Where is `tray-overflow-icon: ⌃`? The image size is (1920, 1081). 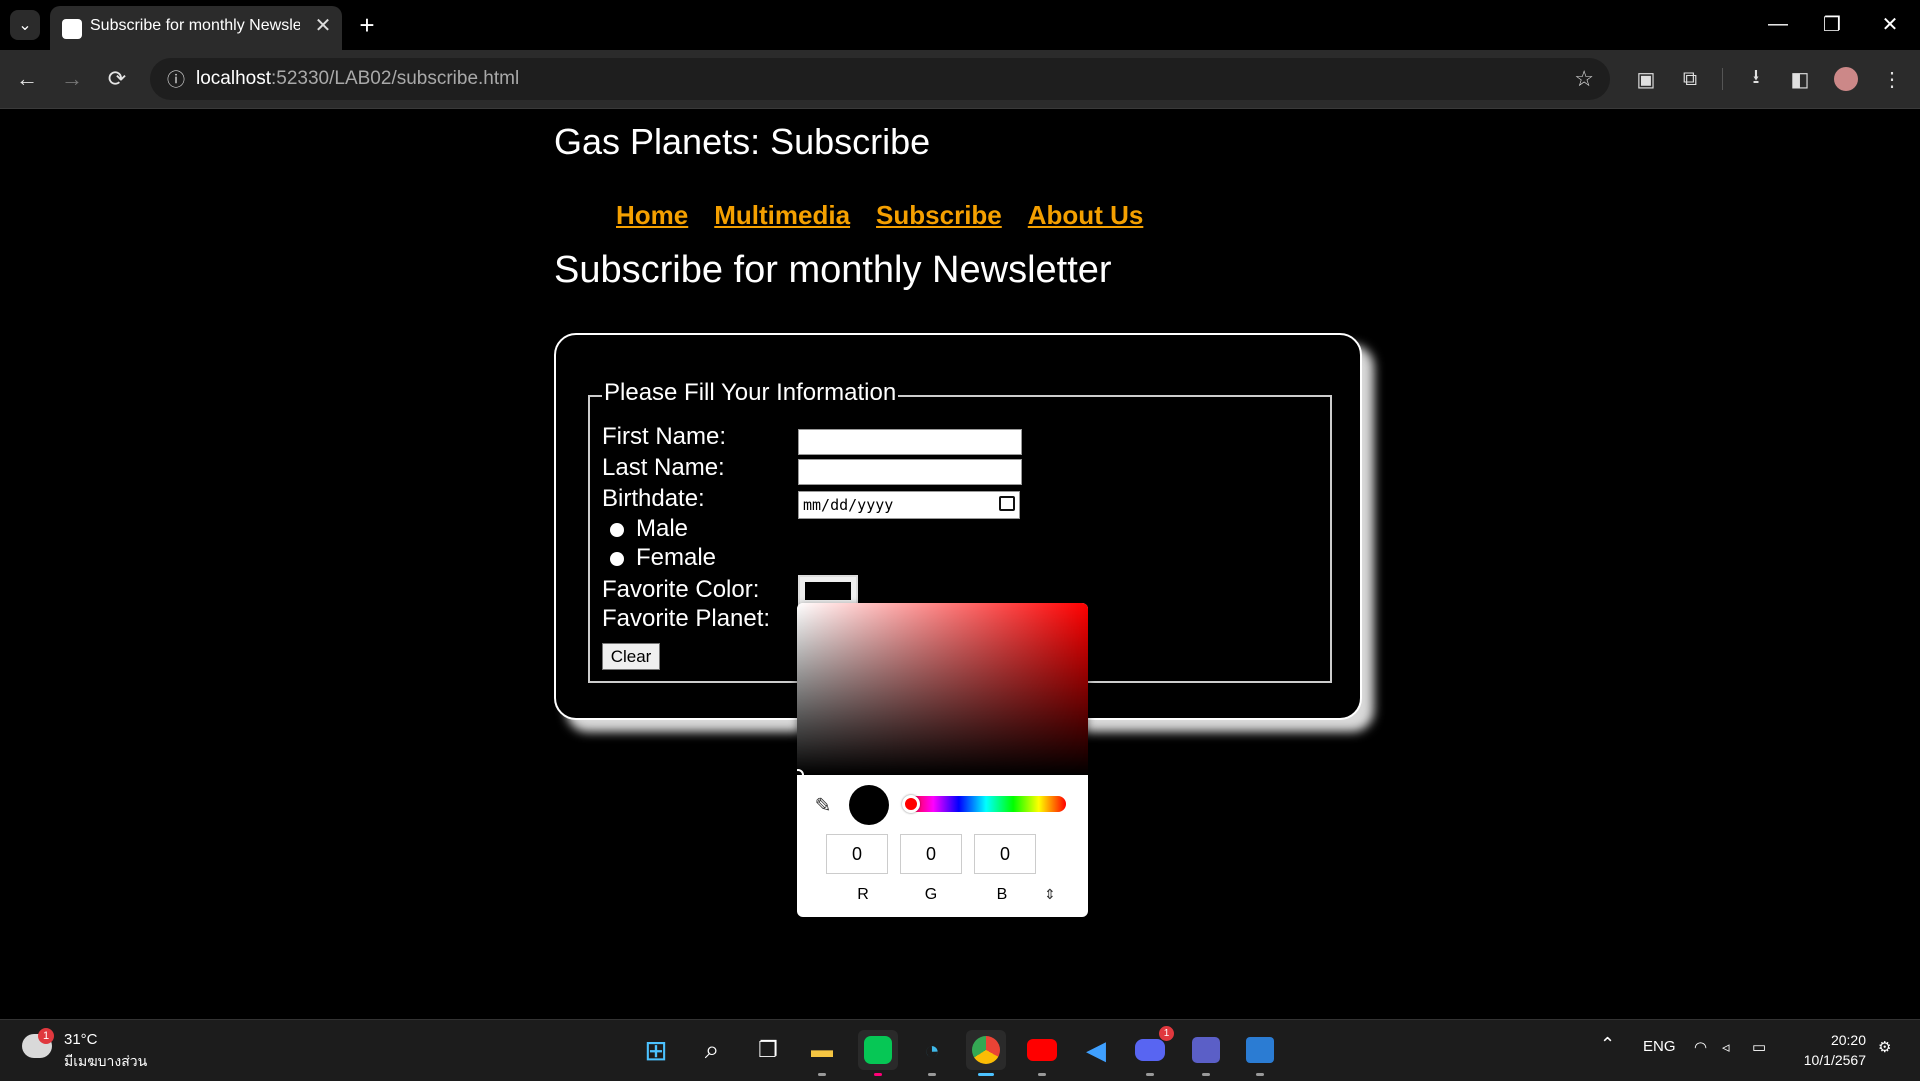 tray-overflow-icon: ⌃ is located at coordinates (1607, 1044).